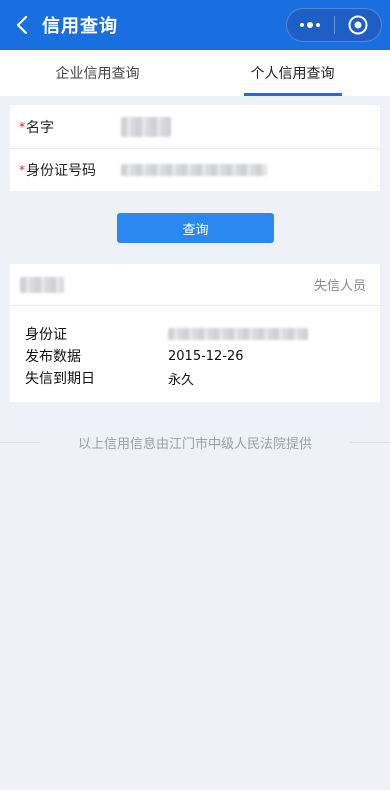 This screenshot has height=790, width=390. Describe the element at coordinates (195, 25) in the screenshot. I see `app-header: 信用查询` at that location.